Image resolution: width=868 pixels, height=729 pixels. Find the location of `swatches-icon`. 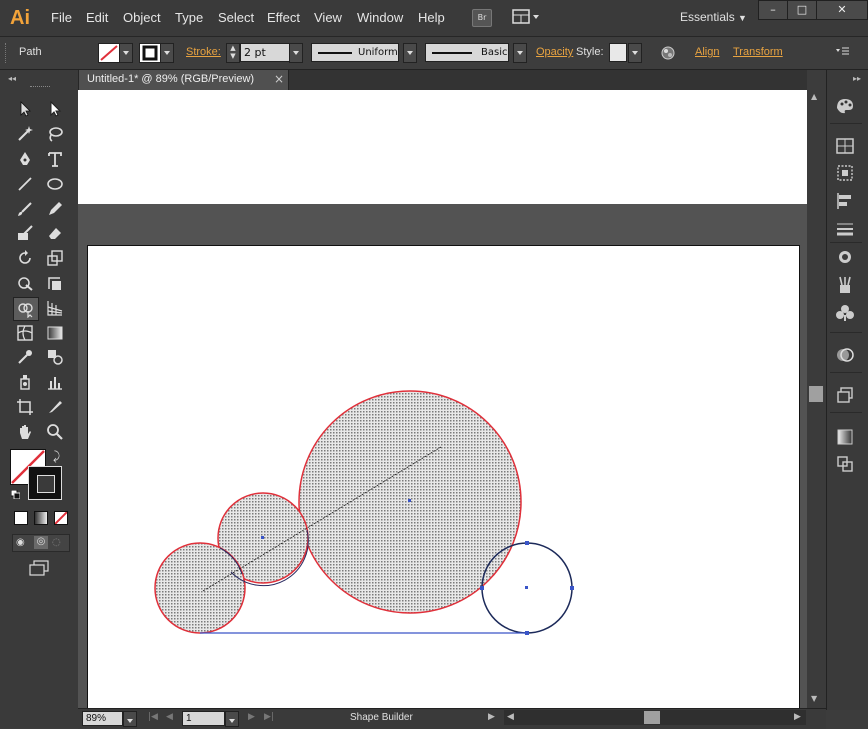

swatches-icon is located at coordinates (845, 146).